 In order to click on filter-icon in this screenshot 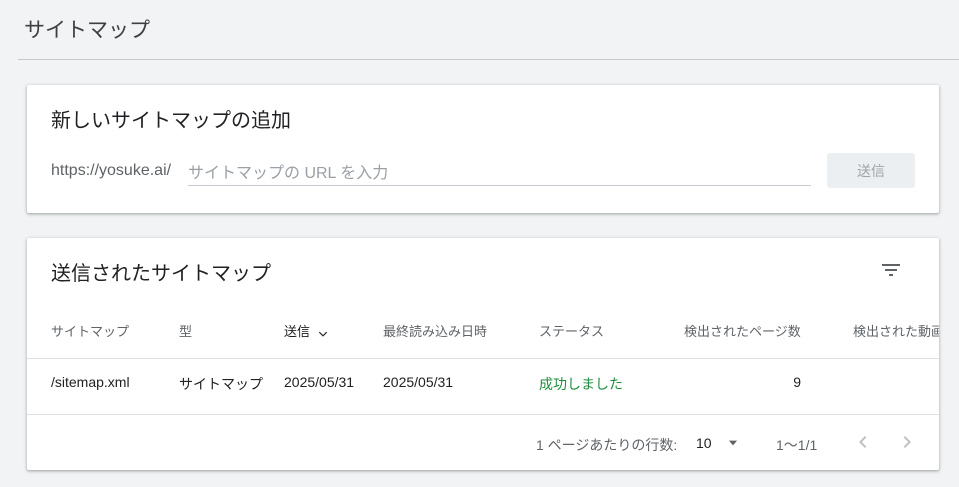, I will do `click(891, 270)`.